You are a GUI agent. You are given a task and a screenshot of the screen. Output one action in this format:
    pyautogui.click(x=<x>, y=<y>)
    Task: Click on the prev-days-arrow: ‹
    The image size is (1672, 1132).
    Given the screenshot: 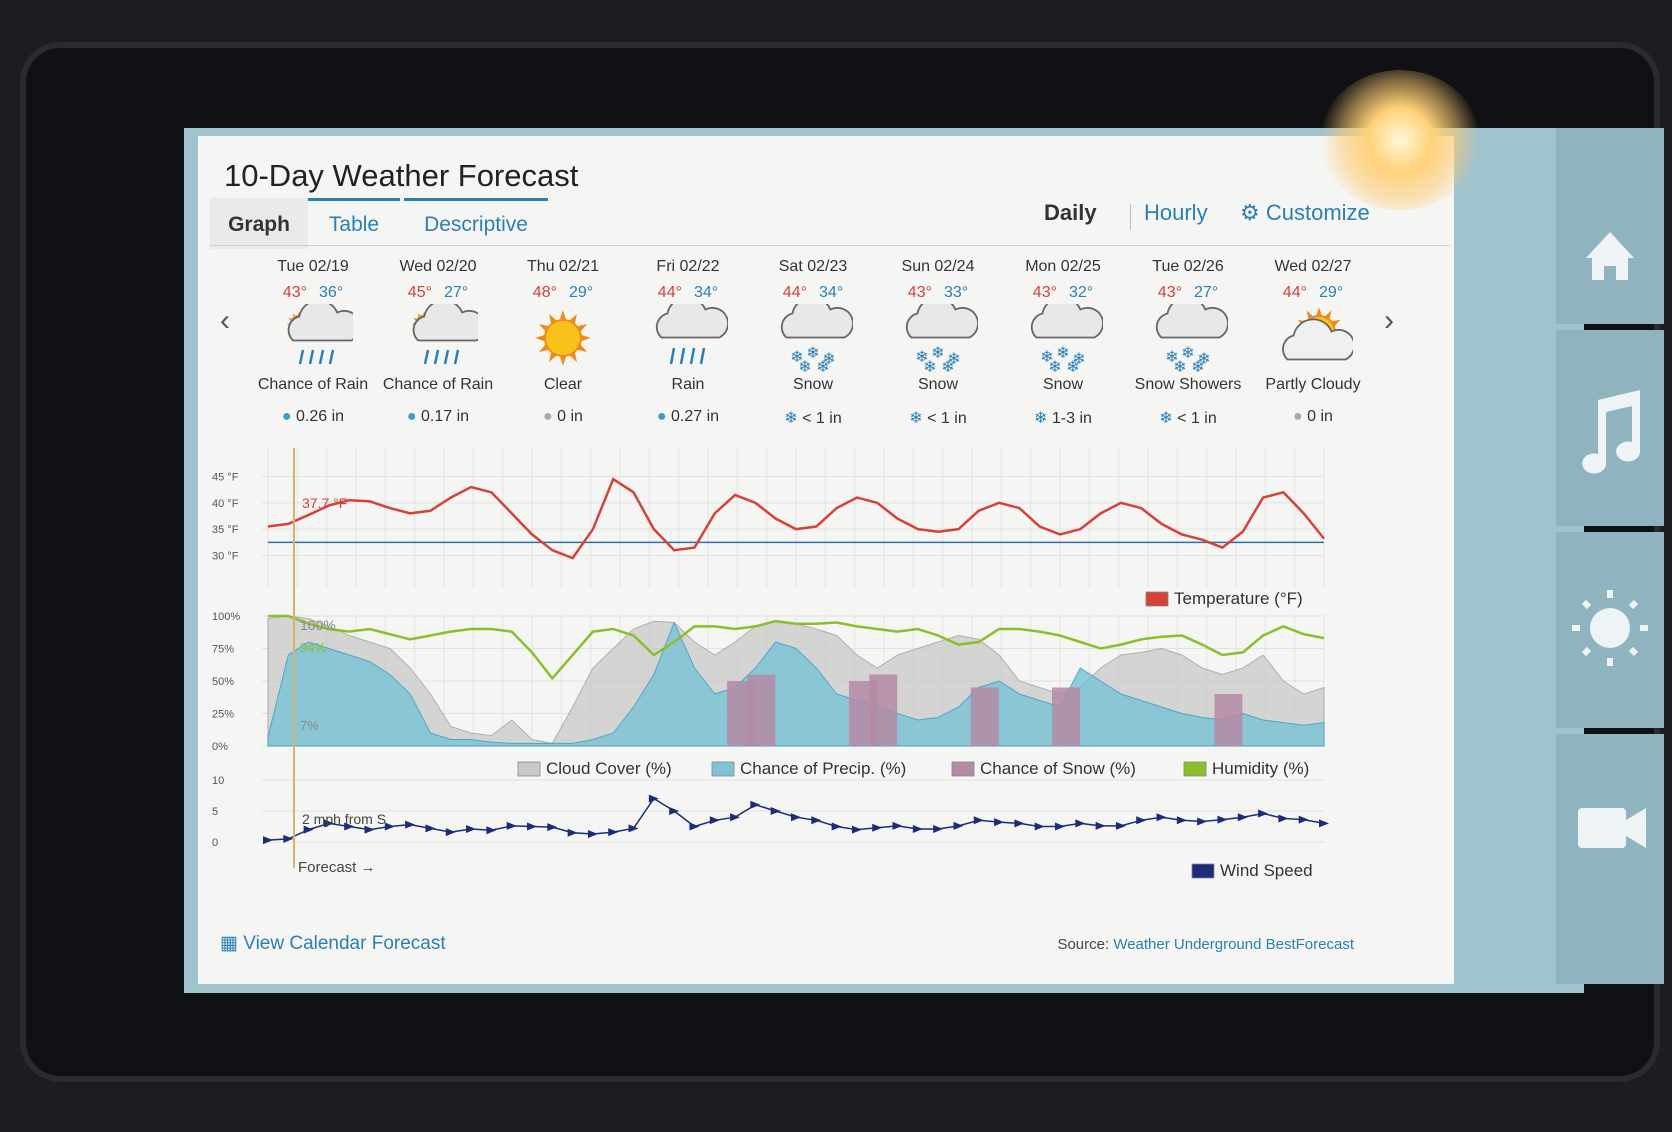 What is the action you would take?
    pyautogui.click(x=225, y=321)
    